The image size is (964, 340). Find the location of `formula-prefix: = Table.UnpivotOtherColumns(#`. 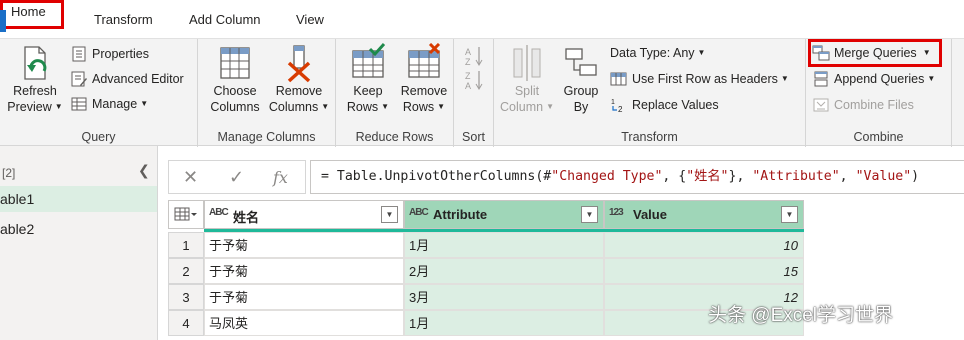

formula-prefix: = Table.UnpivotOtherColumns(# is located at coordinates (436, 176).